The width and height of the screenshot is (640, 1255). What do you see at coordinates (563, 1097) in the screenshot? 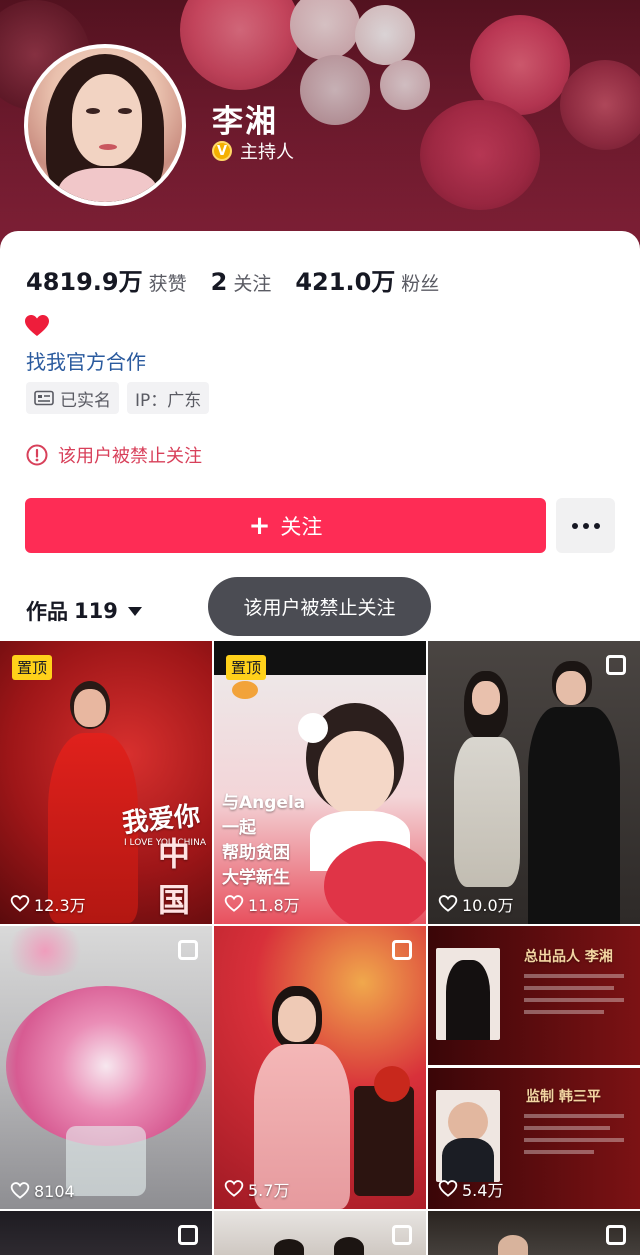
I see `supervisor-title: 监制 韩三平` at bounding box center [563, 1097].